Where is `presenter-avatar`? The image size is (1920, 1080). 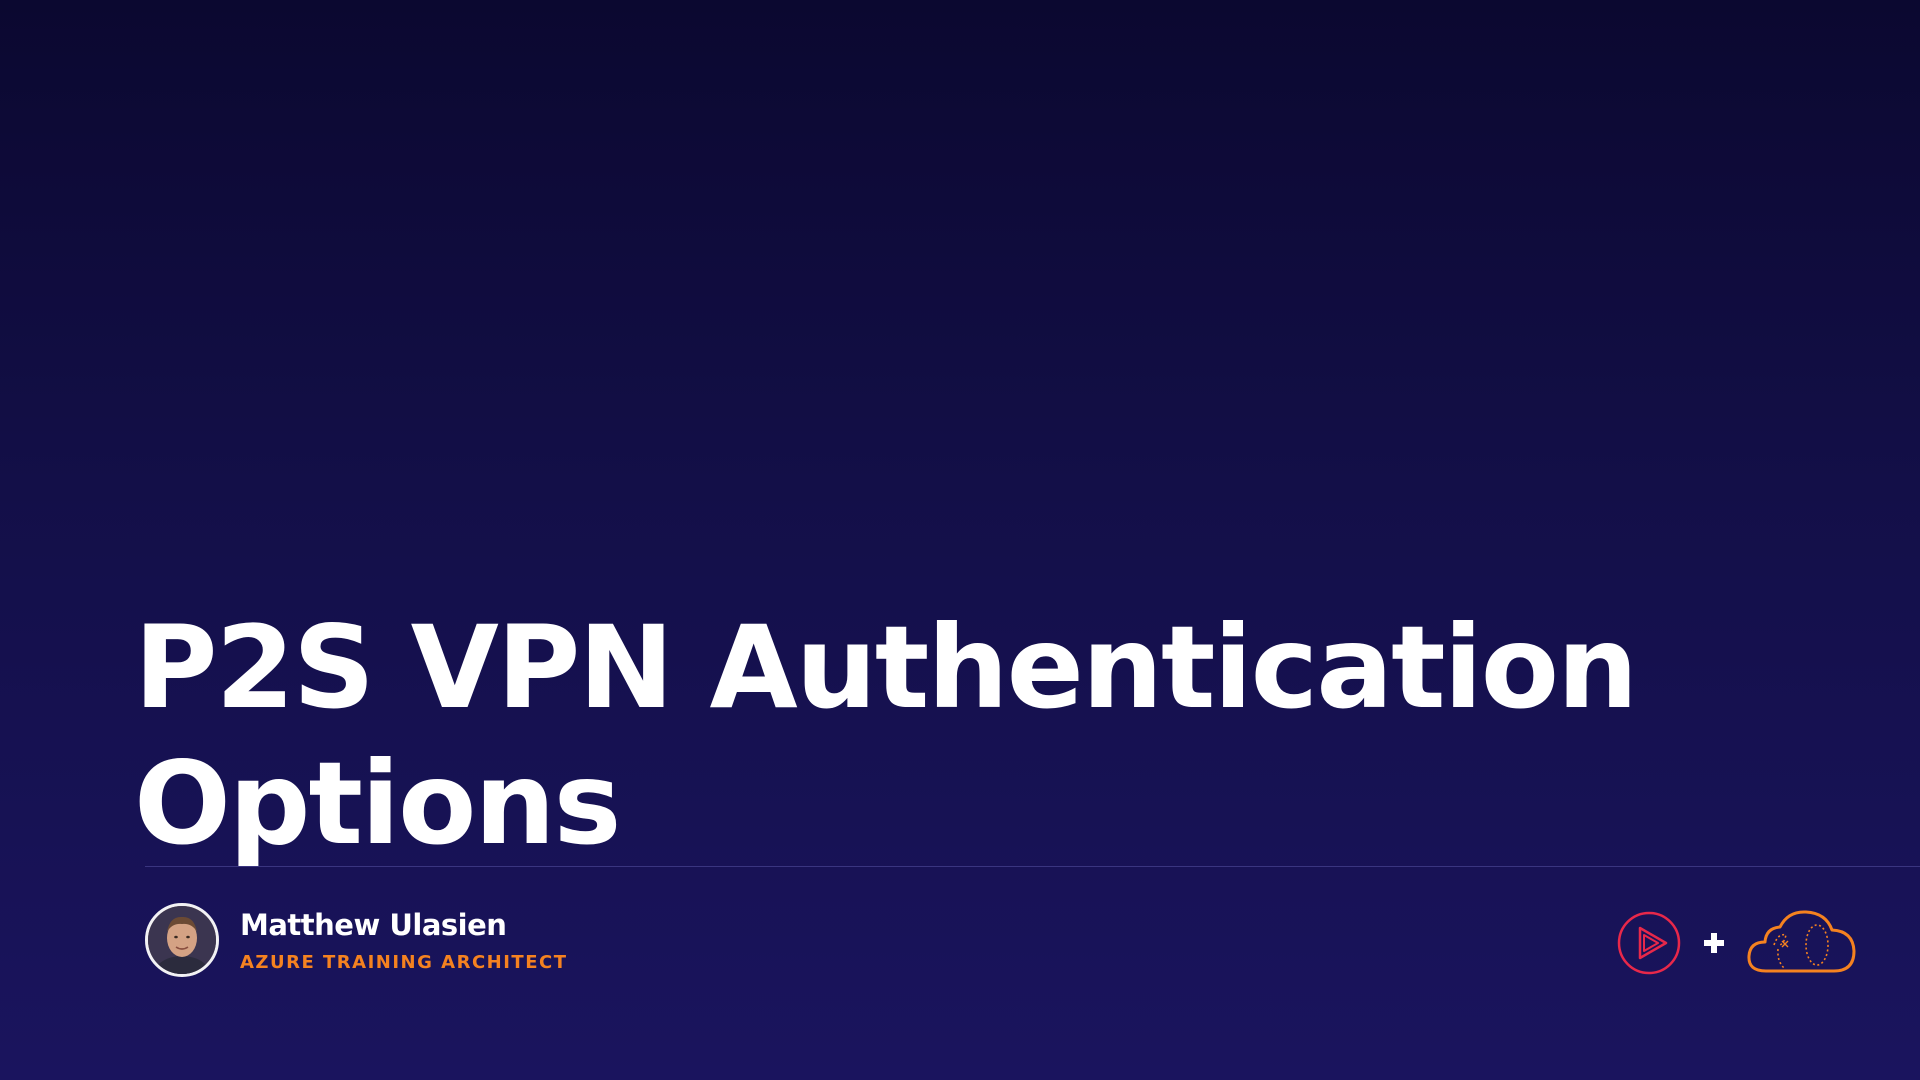 presenter-avatar is located at coordinates (182, 940).